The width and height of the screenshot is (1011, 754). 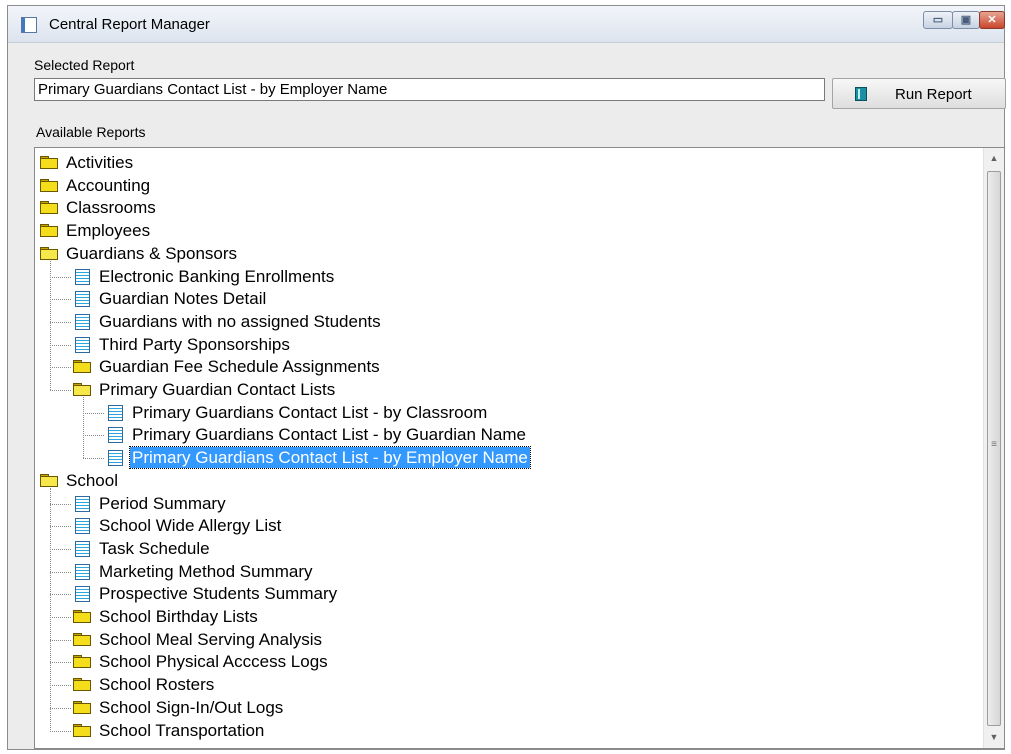 I want to click on scrollbar-thumb: ≡, so click(x=994, y=448).